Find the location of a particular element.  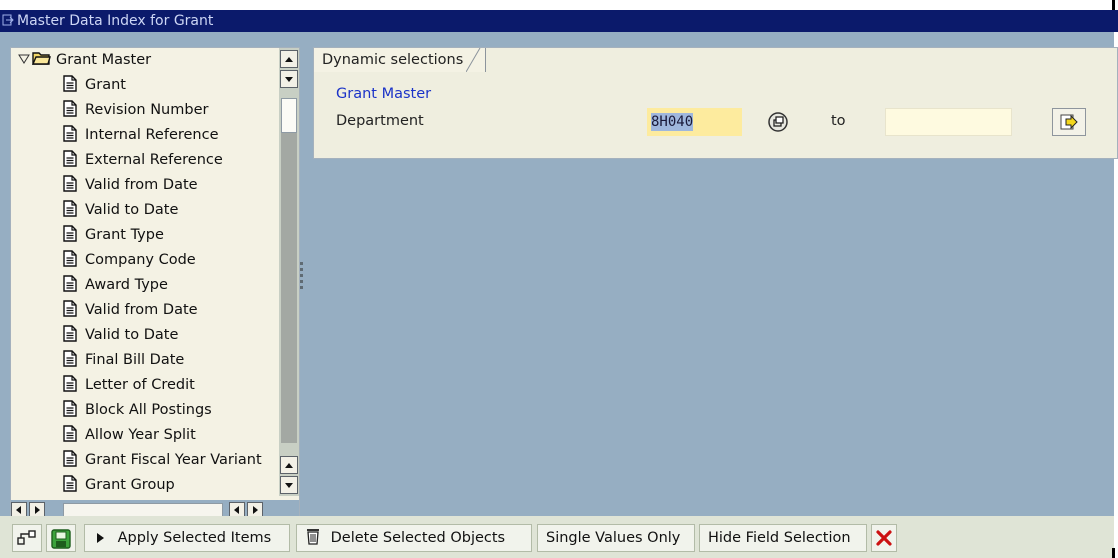

tree-item: Grant Fiscal Year Variant is located at coordinates (162, 460).